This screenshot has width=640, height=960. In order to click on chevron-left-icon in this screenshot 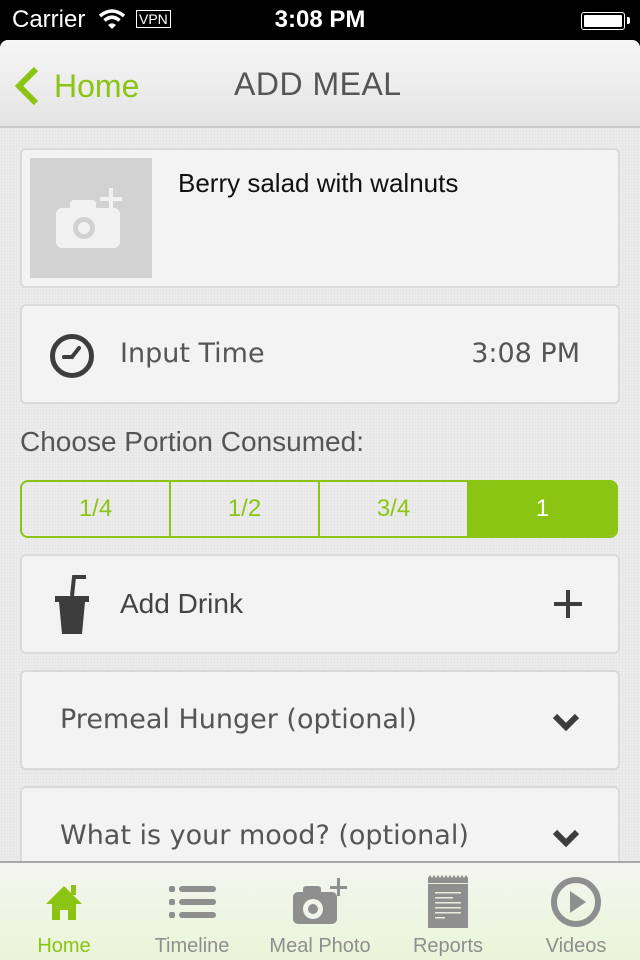, I will do `click(26, 86)`.